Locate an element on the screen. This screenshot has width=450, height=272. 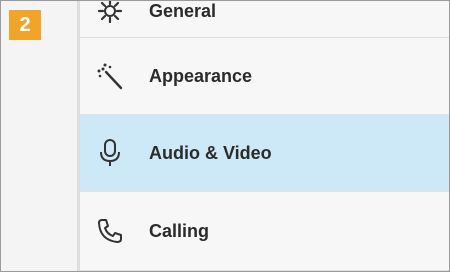
settings-item-label: Audio & Video is located at coordinates (210, 152).